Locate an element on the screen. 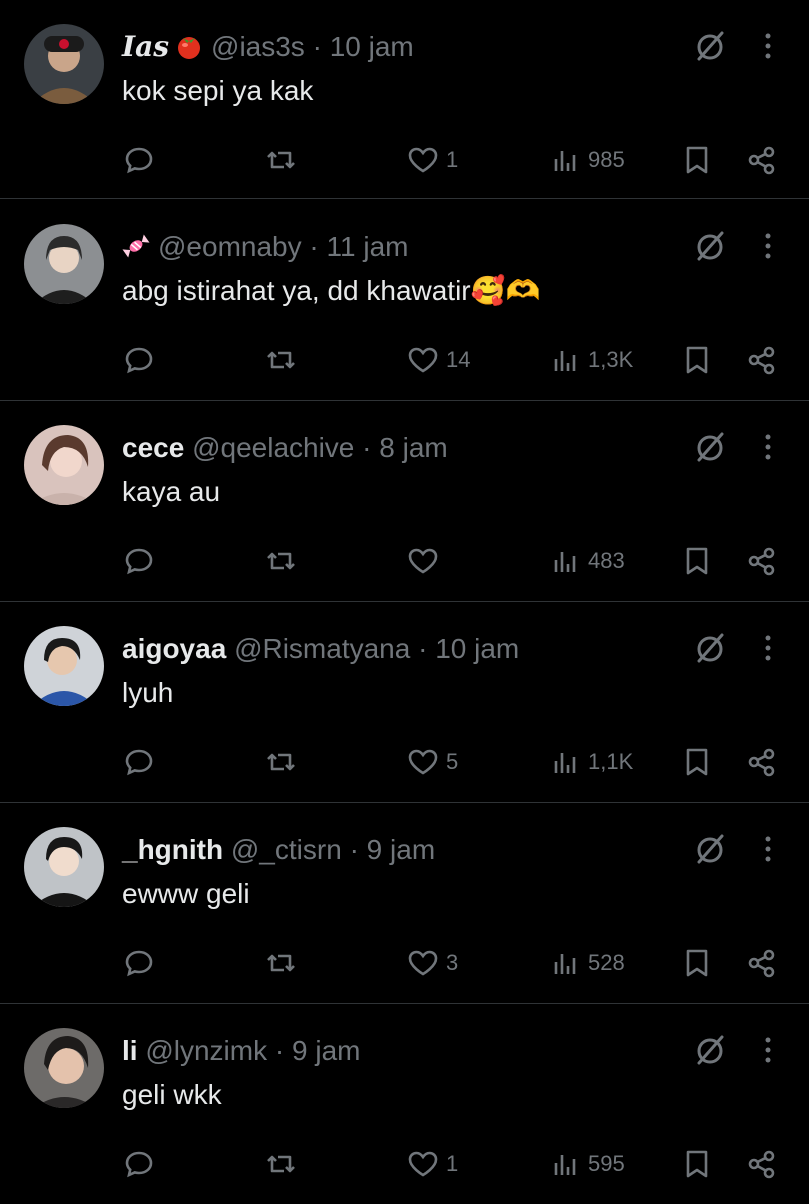 This screenshot has width=809, height=1204. like-button is located at coordinates (426, 561).